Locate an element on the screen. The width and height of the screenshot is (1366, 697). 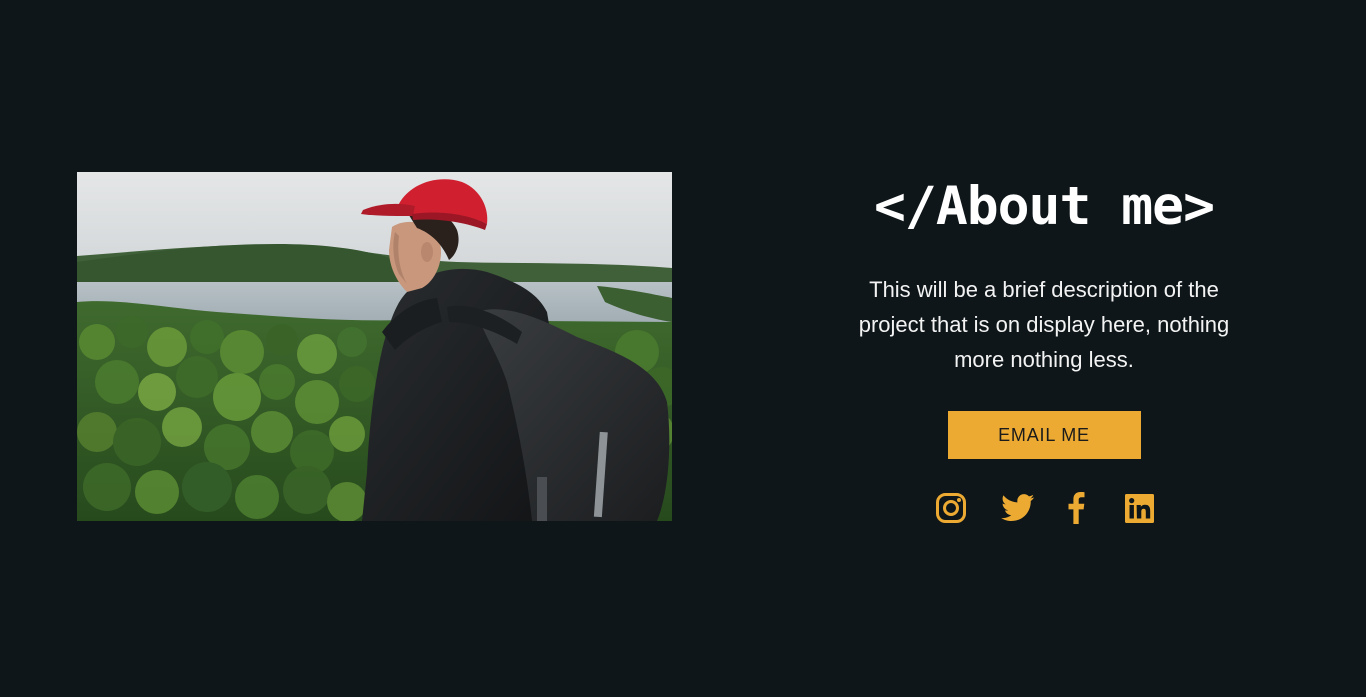
email-me-button: EMAIL ME is located at coordinates (1044, 435).